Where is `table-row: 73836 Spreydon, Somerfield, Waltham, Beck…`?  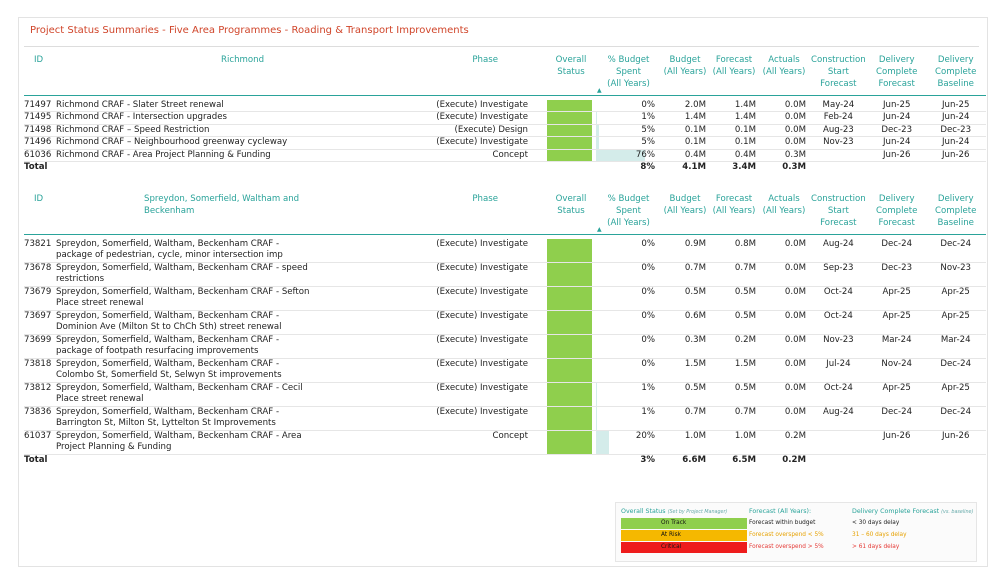 table-row: 73836 Spreydon, Somerfield, Waltham, Beck… is located at coordinates (505, 418).